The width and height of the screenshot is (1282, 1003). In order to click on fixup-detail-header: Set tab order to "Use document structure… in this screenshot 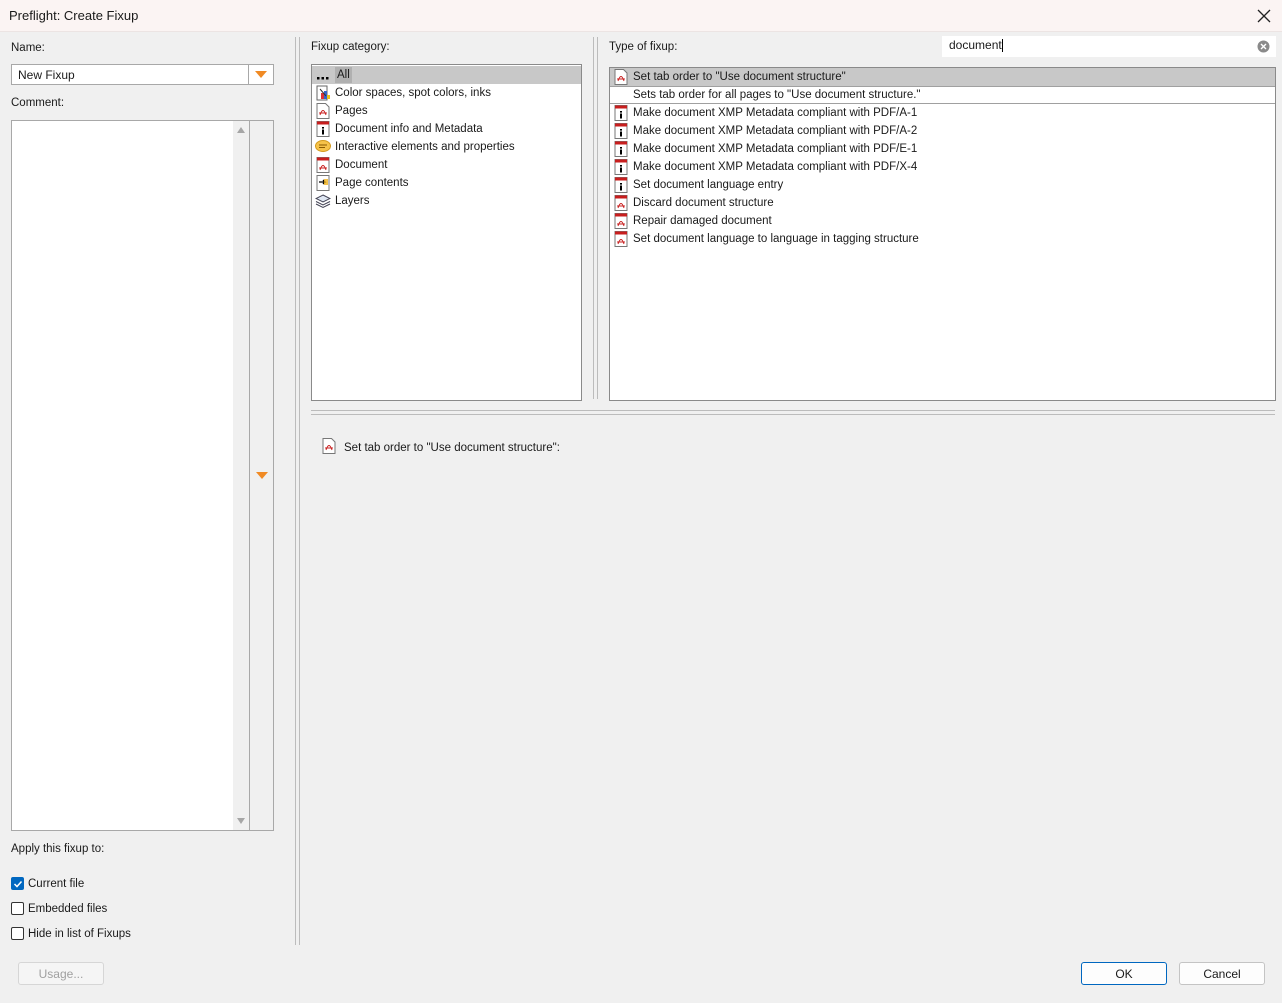, I will do `click(441, 447)`.